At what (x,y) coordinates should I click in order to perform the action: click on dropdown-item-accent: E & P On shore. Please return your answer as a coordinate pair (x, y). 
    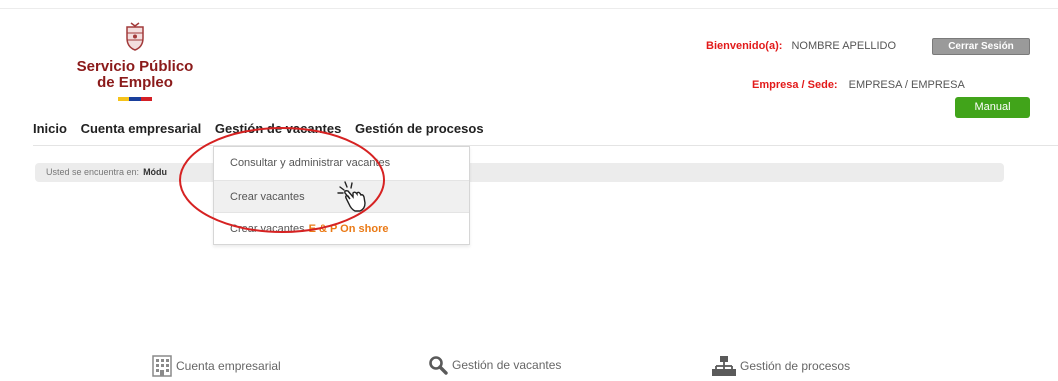
    Looking at the image, I should click on (348, 229).